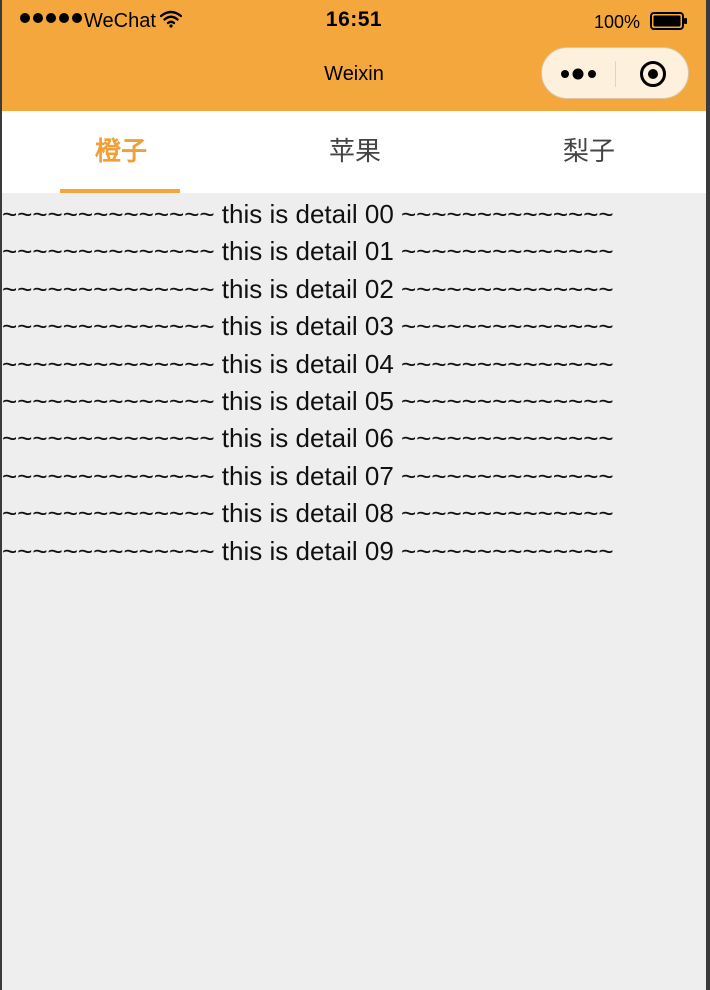 The height and width of the screenshot is (990, 710). I want to click on tab-bar: 橙子 苹果 梨子, so click(354, 152).